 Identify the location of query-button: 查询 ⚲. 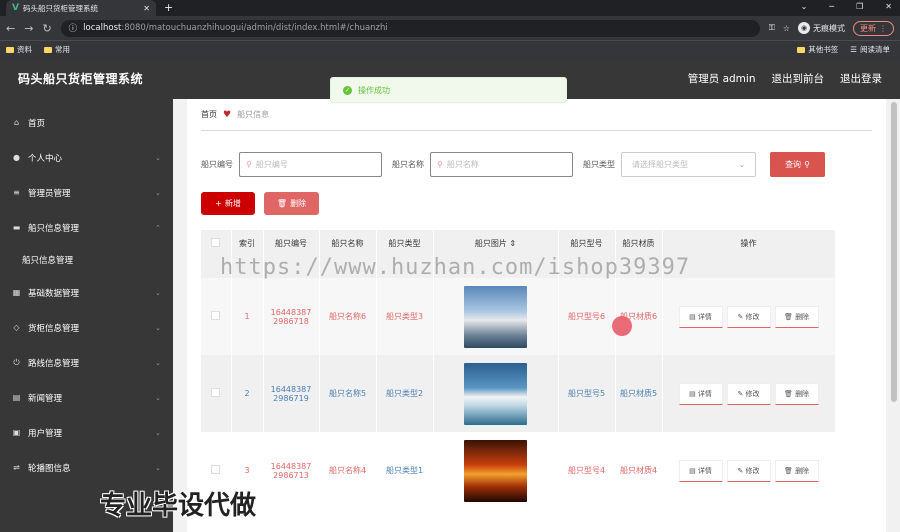
(797, 164).